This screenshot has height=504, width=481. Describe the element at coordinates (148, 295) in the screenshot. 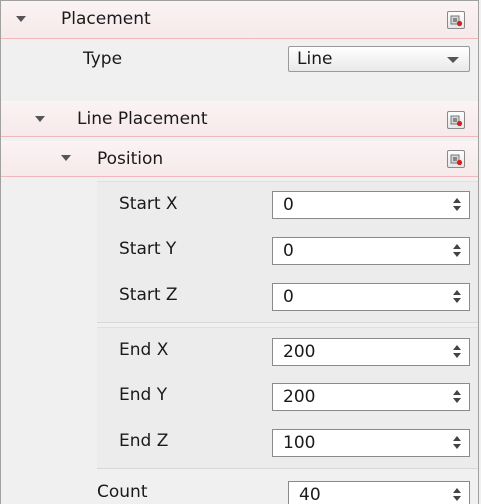

I see `field-label: Start Z` at that location.